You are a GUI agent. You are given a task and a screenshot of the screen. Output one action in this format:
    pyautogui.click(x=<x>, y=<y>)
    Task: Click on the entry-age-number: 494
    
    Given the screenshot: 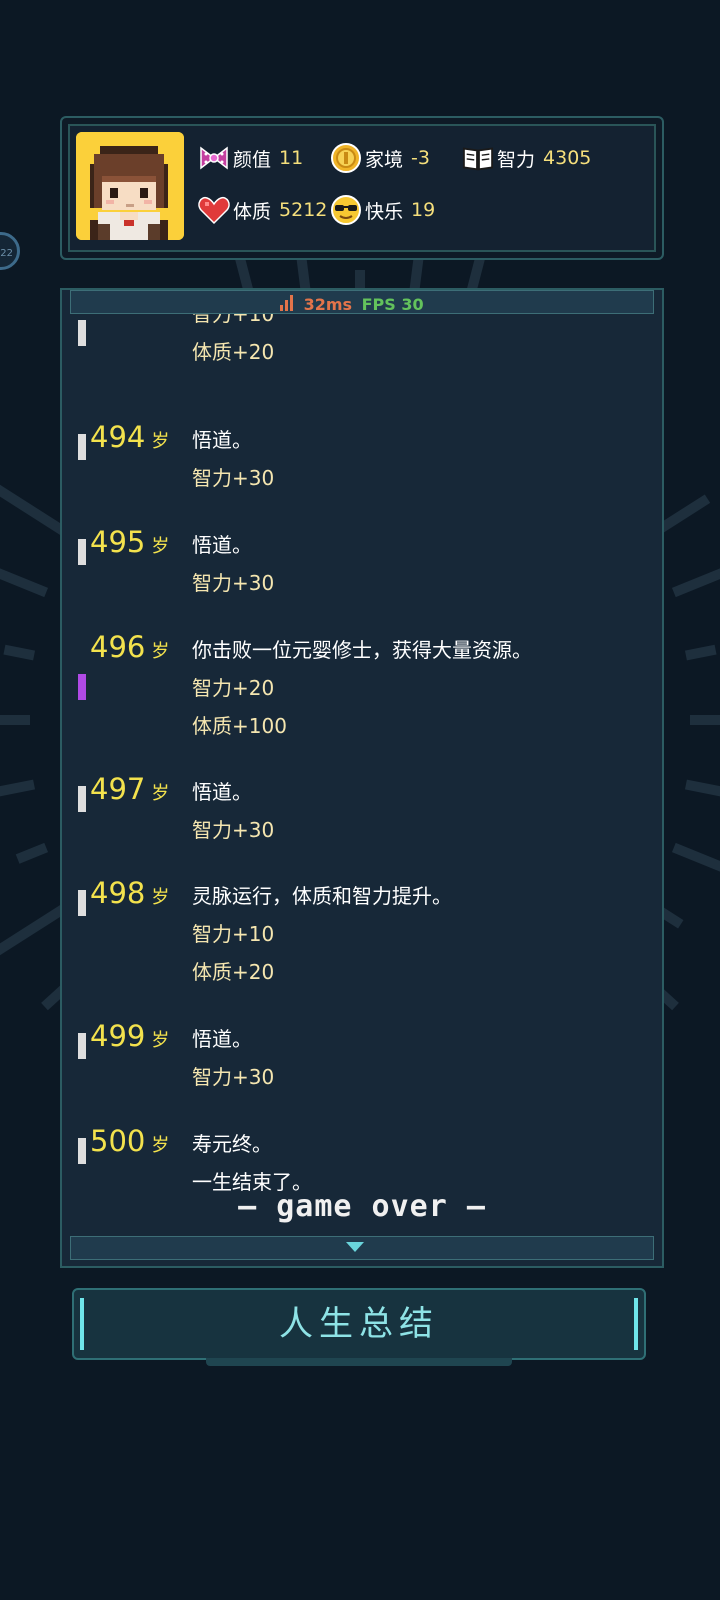 What is the action you would take?
    pyautogui.click(x=118, y=437)
    